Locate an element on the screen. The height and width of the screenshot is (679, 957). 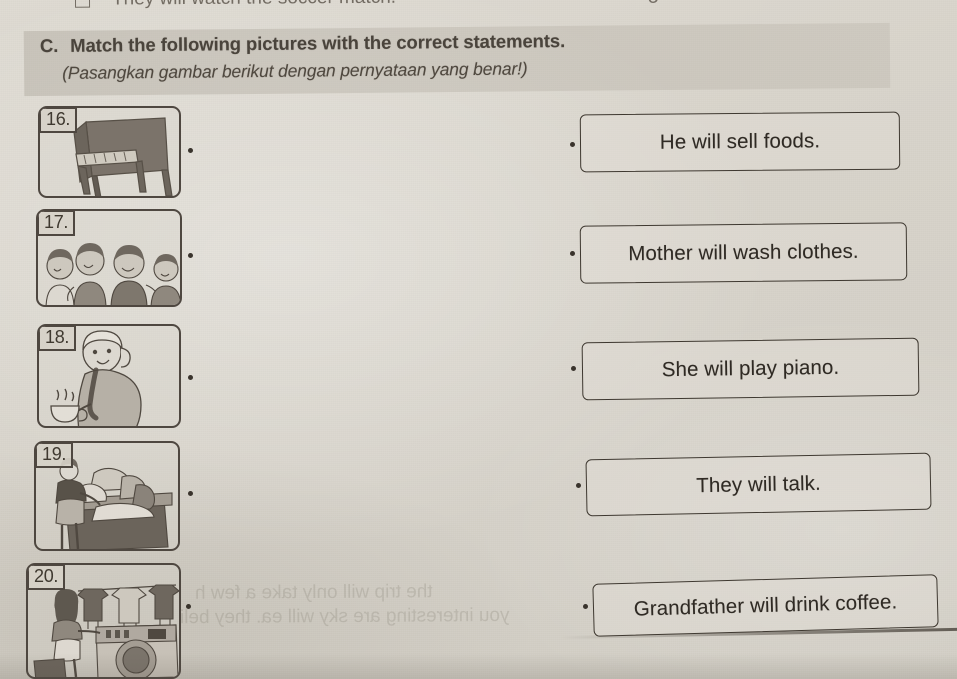
statement-text-5: Grandfather will drink coffee. is located at coordinates (765, 605).